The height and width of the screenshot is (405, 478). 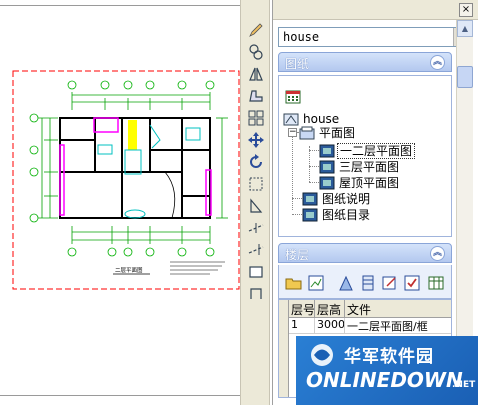 I want to click on tree-item-plan-2: 三层平面图, so click(x=360, y=166).